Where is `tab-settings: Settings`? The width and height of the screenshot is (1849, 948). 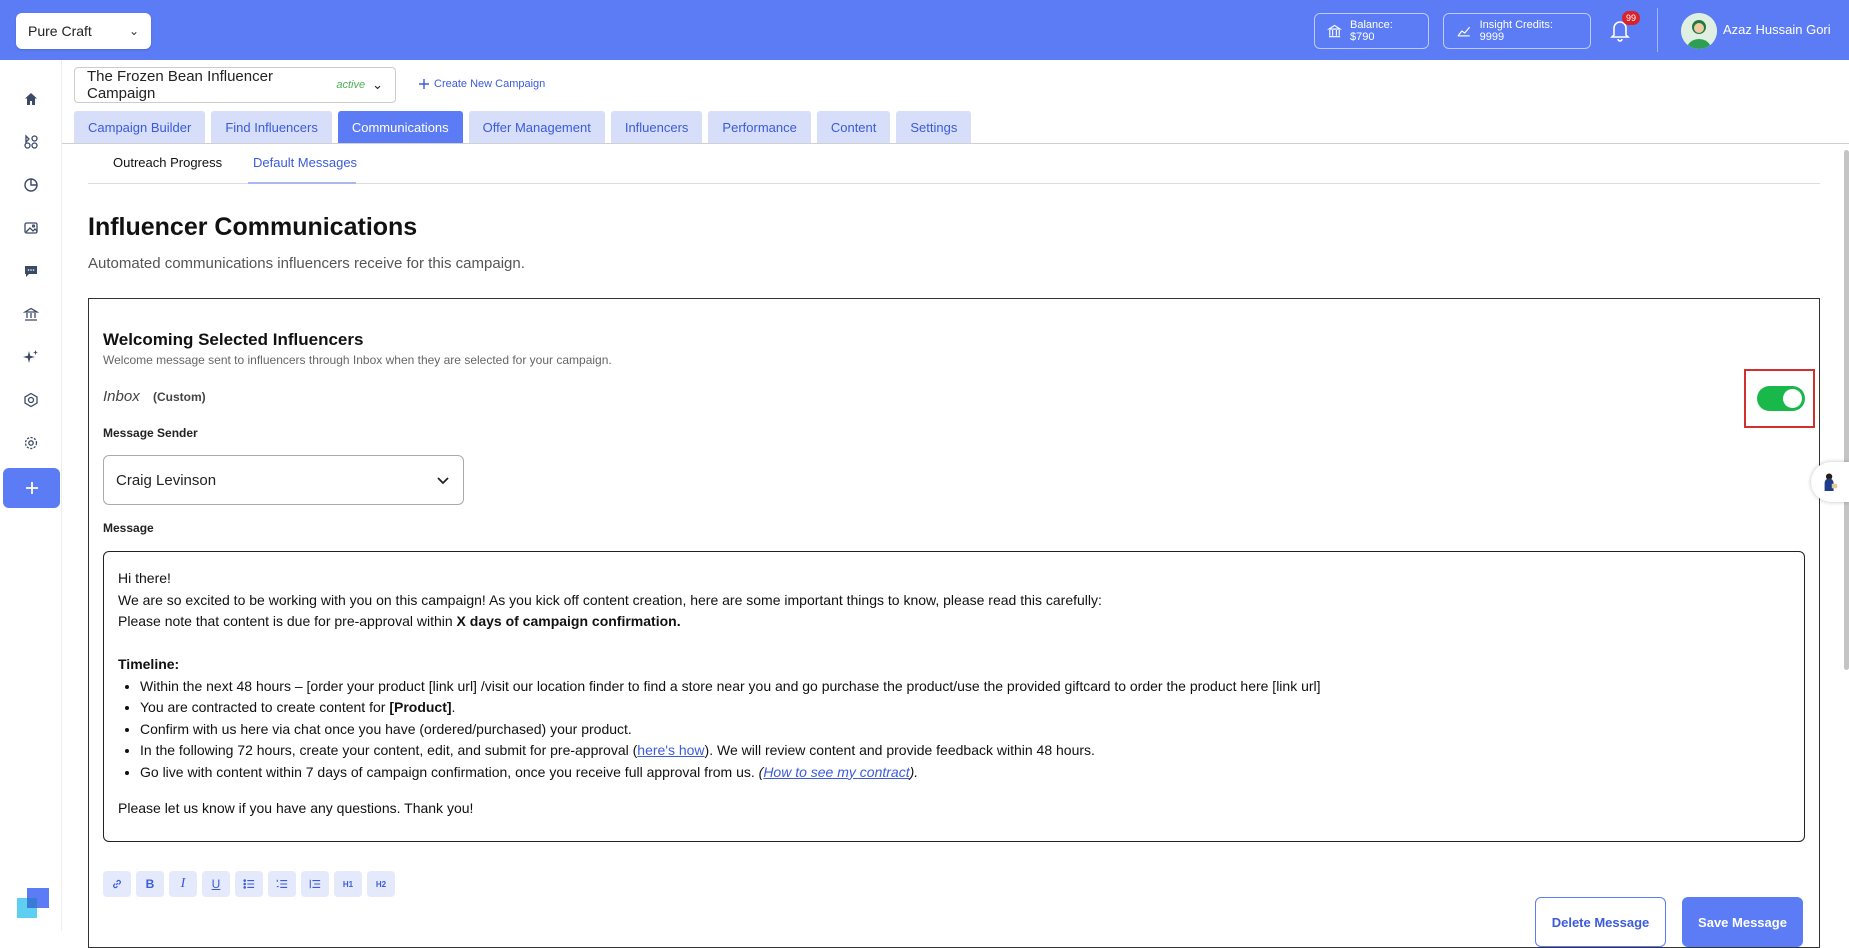
tab-settings: Settings is located at coordinates (934, 127).